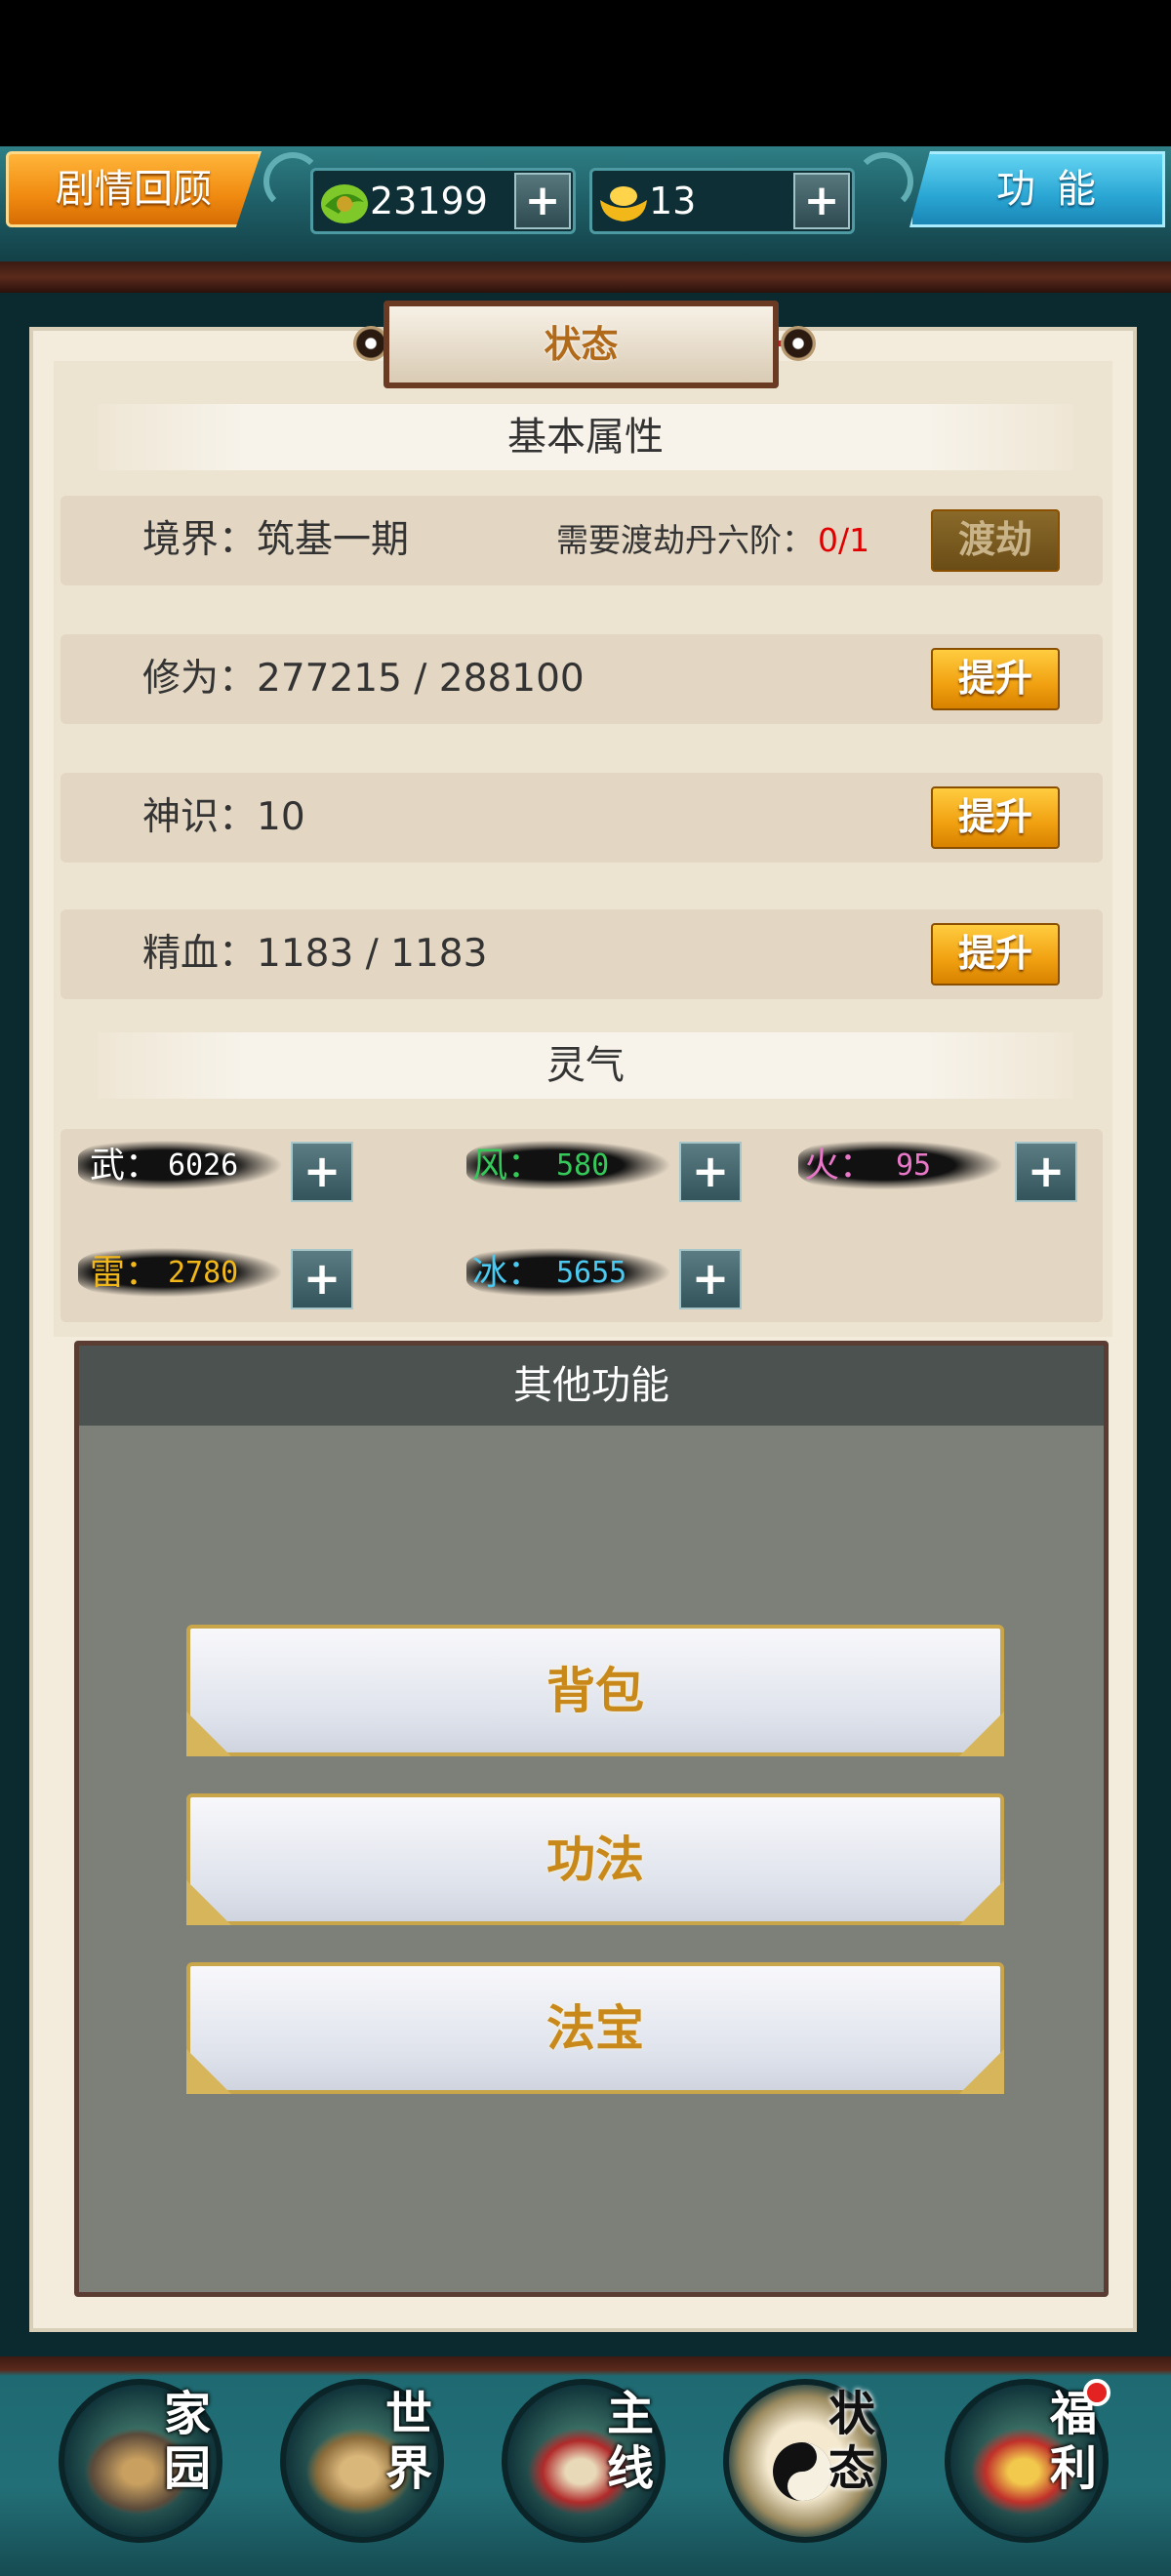 This screenshot has height=2576, width=1171. What do you see at coordinates (188, 2441) in the screenshot?
I see `nav-home-label: 家园` at bounding box center [188, 2441].